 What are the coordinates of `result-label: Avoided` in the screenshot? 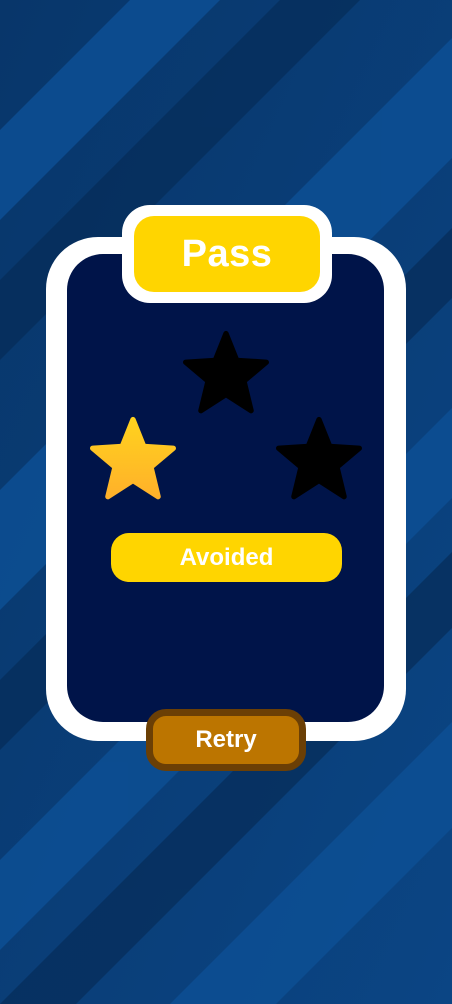 It's located at (226, 557).